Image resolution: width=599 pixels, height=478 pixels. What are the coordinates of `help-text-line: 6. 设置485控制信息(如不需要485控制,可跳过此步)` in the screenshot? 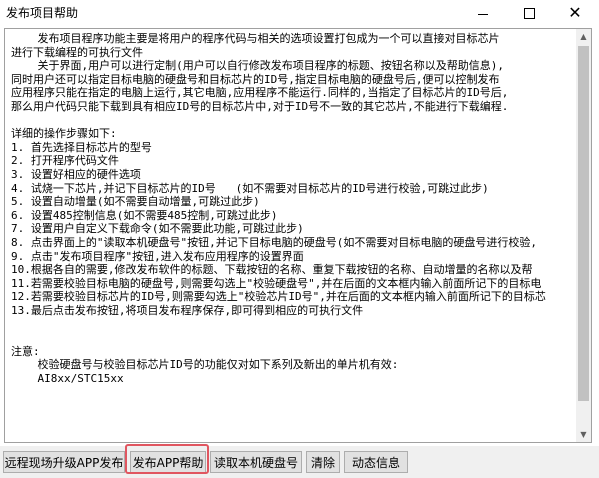 It's located at (144, 215).